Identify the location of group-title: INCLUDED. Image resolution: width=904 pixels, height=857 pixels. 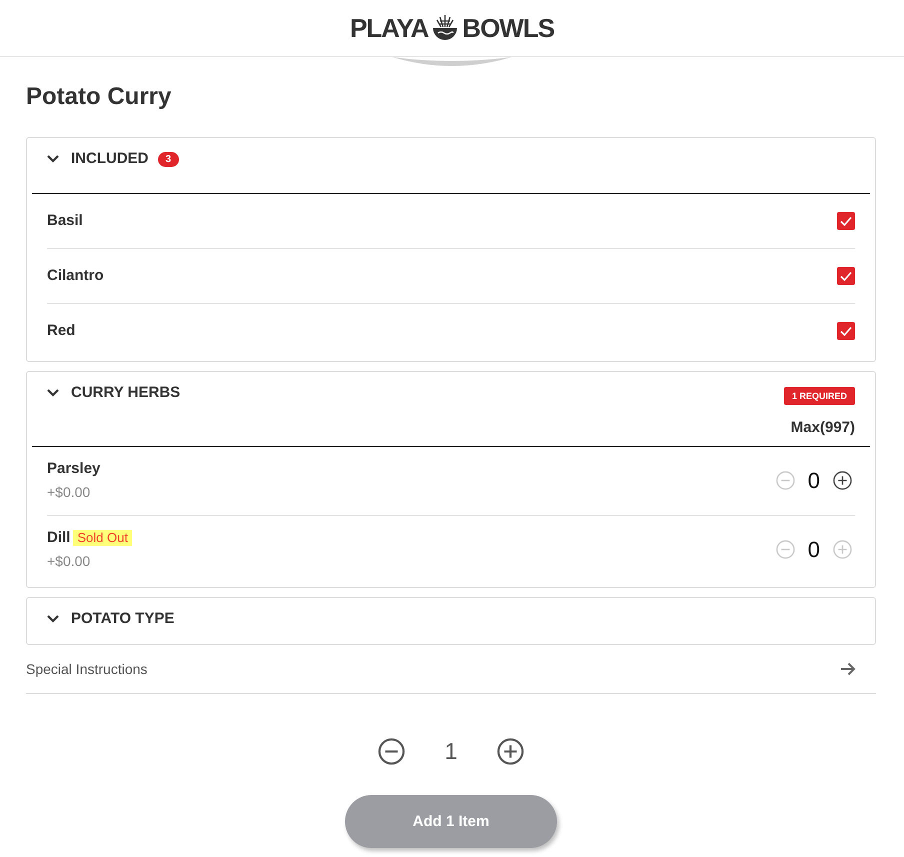
(109, 159).